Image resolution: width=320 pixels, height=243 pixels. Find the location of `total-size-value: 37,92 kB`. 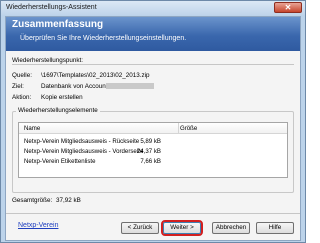

total-size-value: 37,92 kB is located at coordinates (68, 200).